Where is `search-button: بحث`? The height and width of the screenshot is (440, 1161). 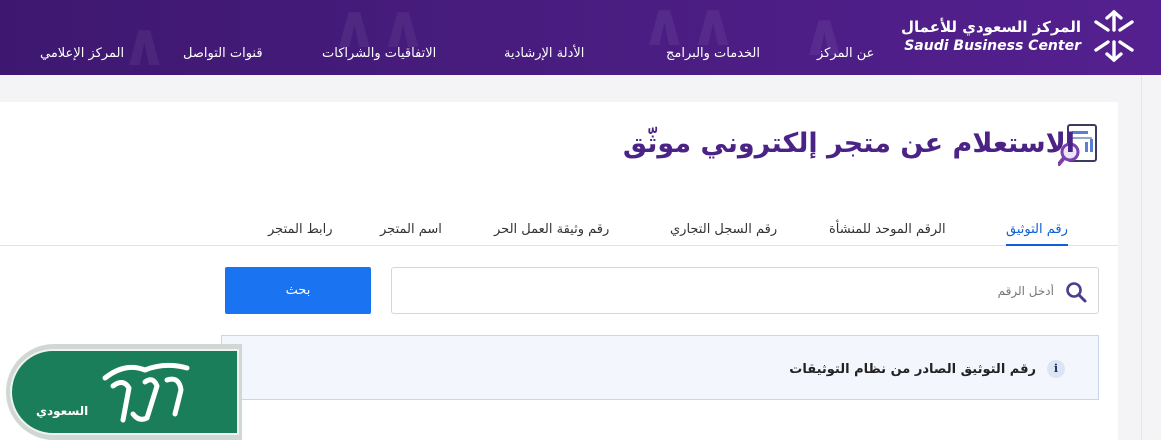 search-button: بحث is located at coordinates (298, 290).